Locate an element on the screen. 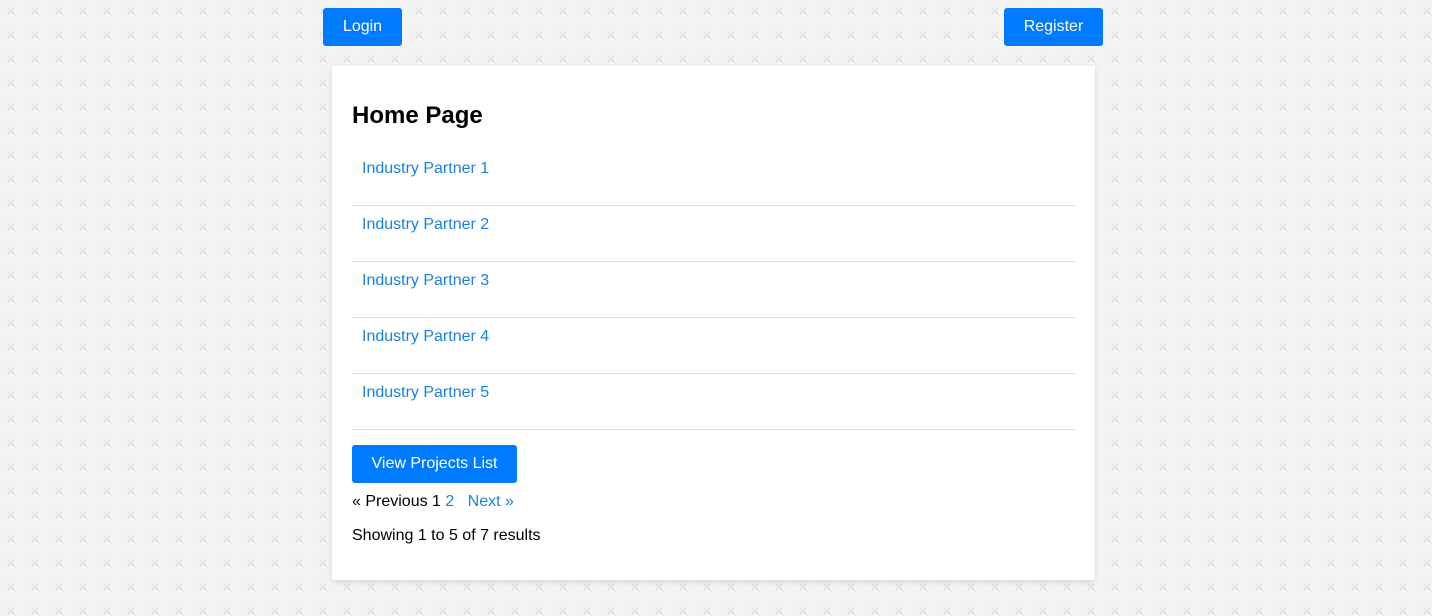 Image resolution: width=1432 pixels, height=616 pixels. partner-link-5: Industry Partner 5 is located at coordinates (425, 393).